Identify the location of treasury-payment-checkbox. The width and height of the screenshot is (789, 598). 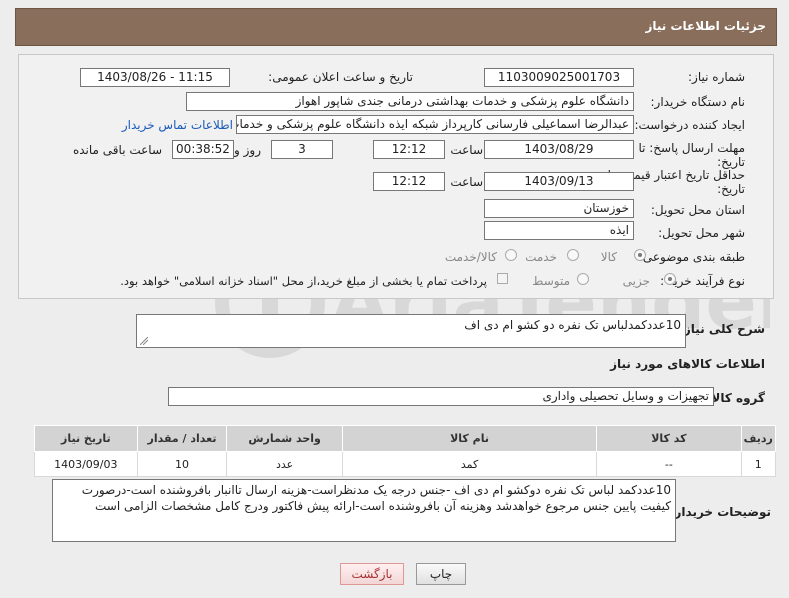
(502, 278).